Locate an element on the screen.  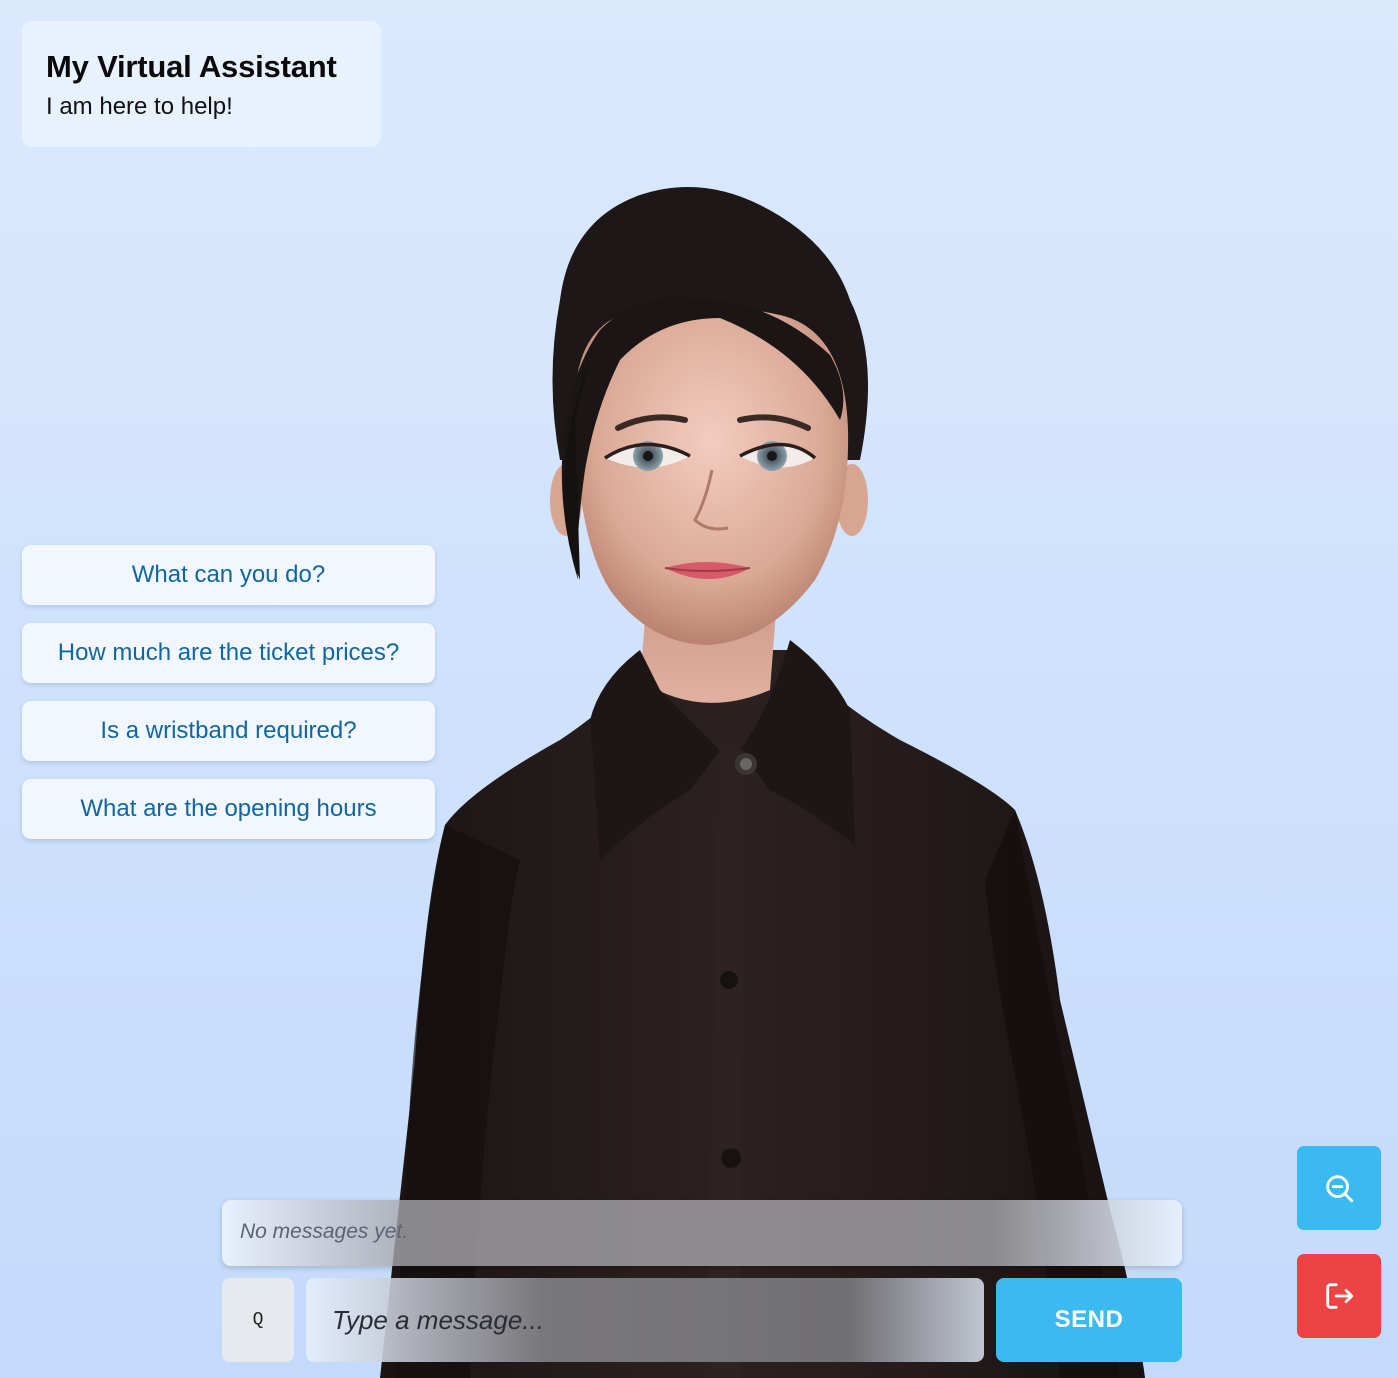
assistant-header-card: My Virtual Assistant I am here to help! is located at coordinates (201, 84).